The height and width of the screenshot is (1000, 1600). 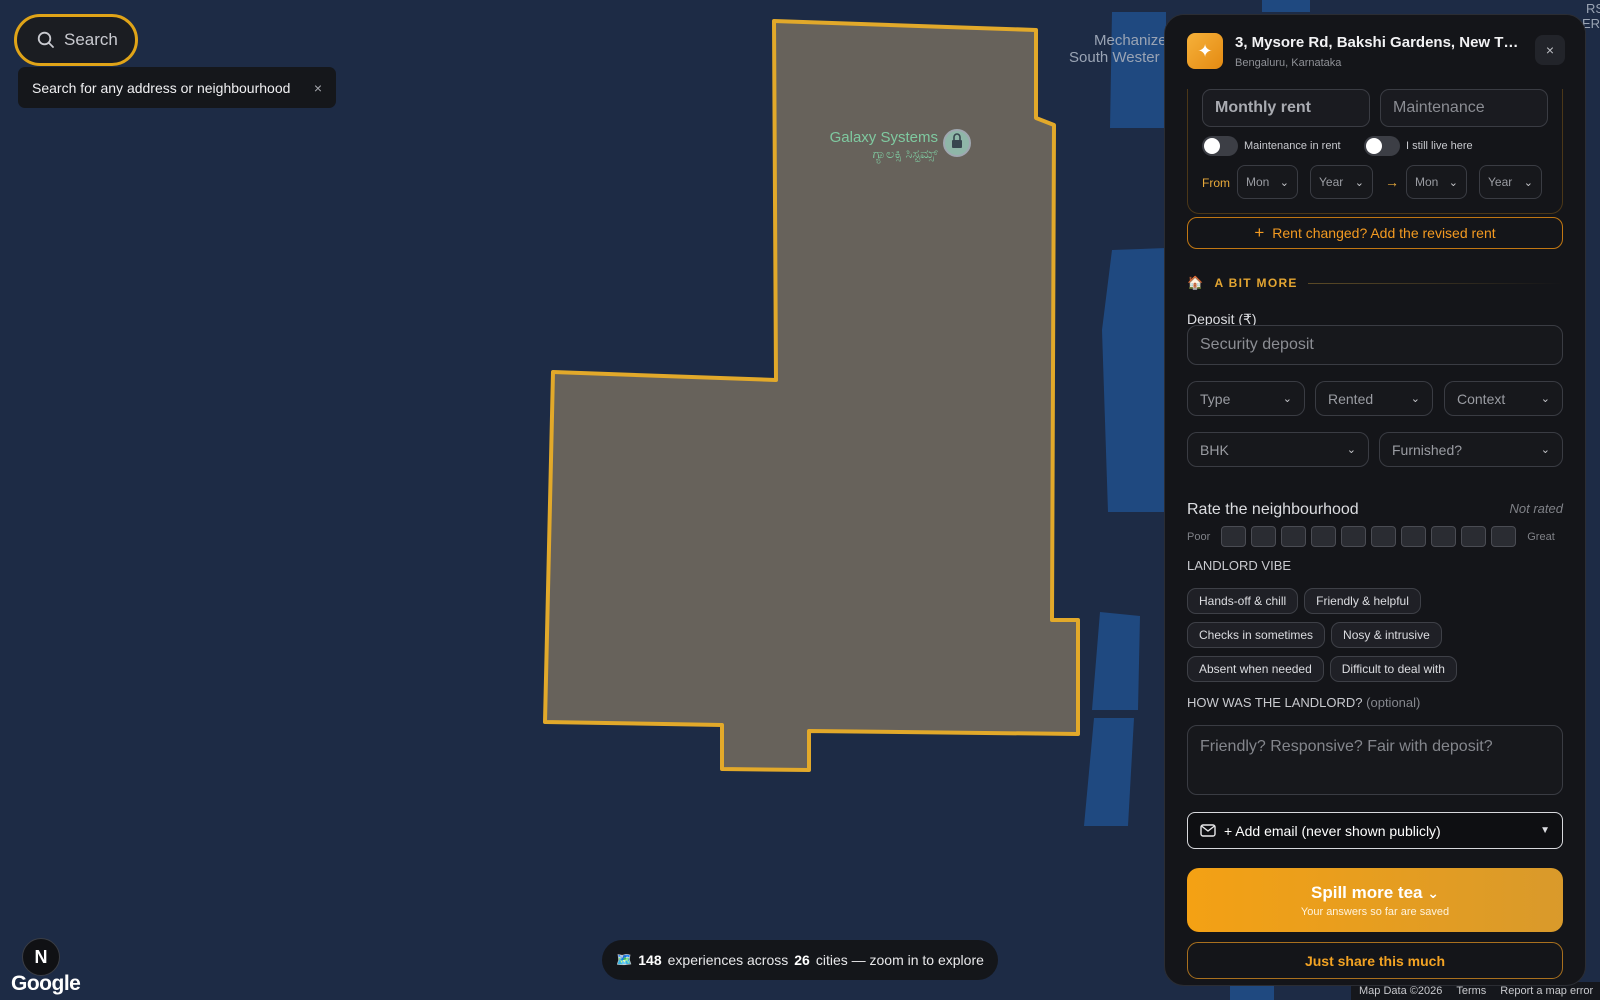 What do you see at coordinates (1375, 760) in the screenshot?
I see `landlord-textarea: Friendly? Responsive? Fair with deposit?` at bounding box center [1375, 760].